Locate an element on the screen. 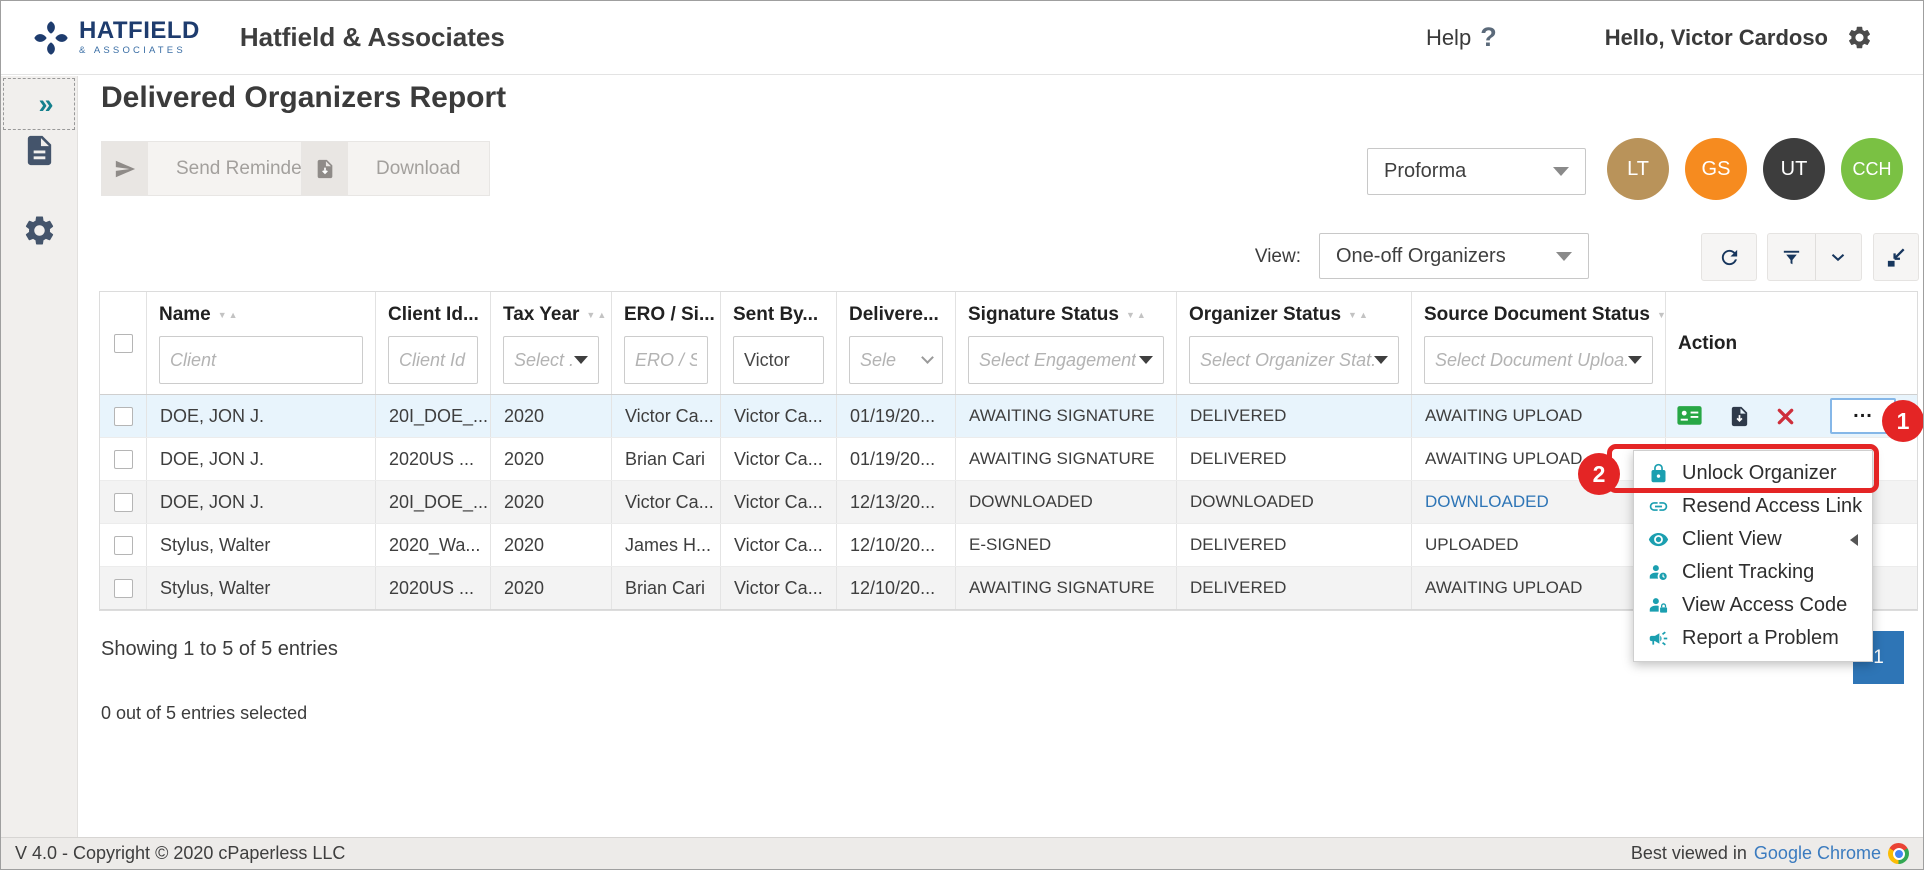  menu-item-resend-access-link: Resend Access Link is located at coordinates (1753, 506).